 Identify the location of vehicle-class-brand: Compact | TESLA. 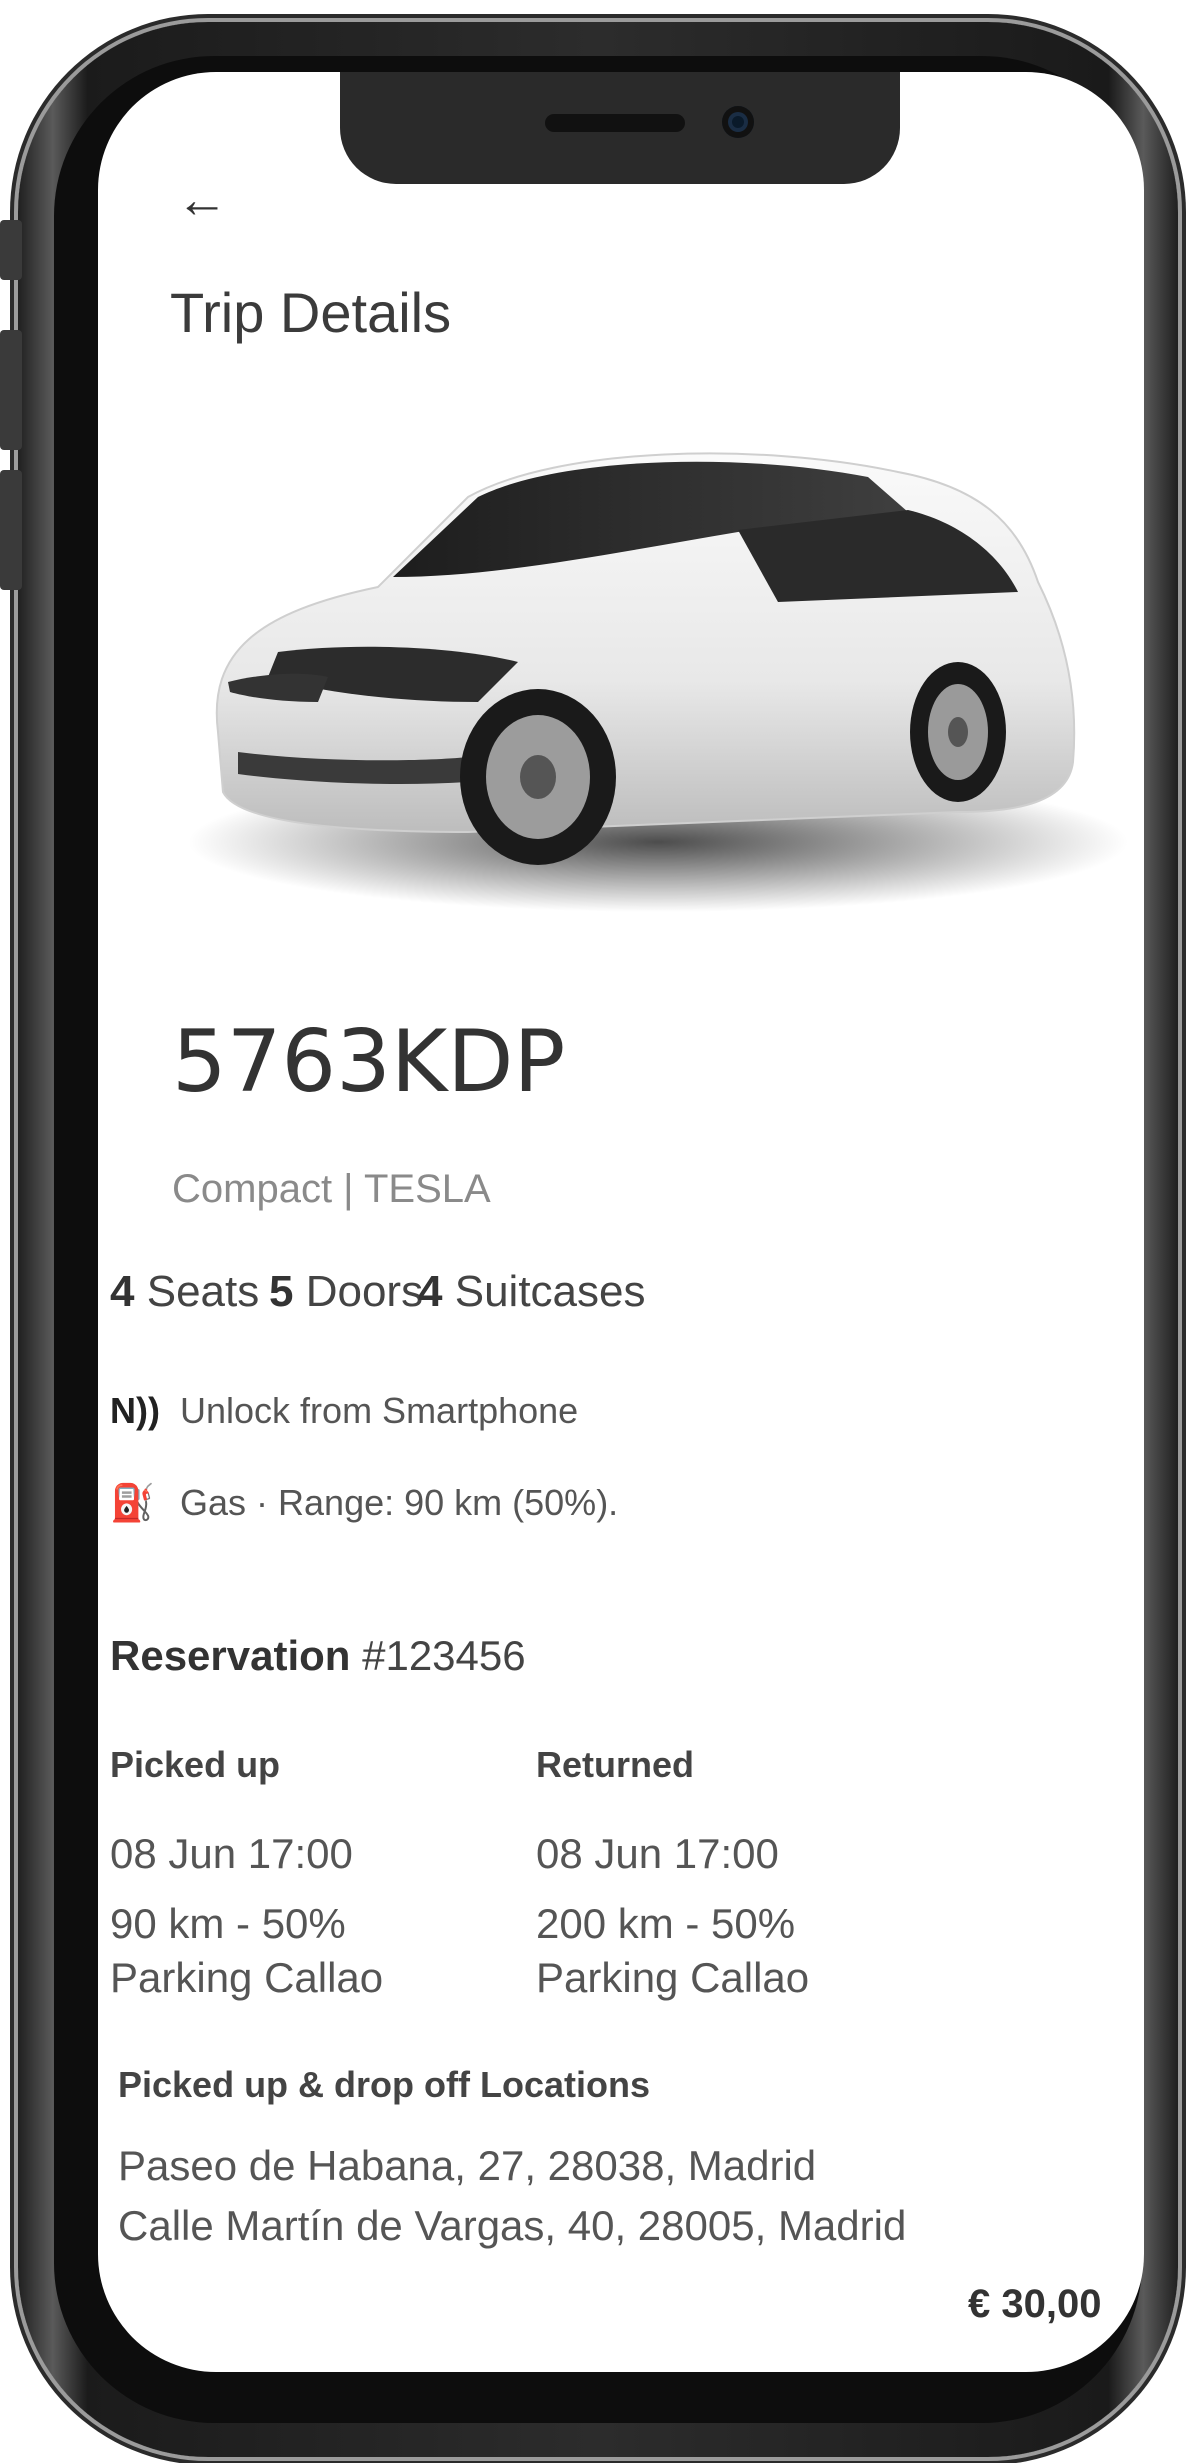
(331, 1189).